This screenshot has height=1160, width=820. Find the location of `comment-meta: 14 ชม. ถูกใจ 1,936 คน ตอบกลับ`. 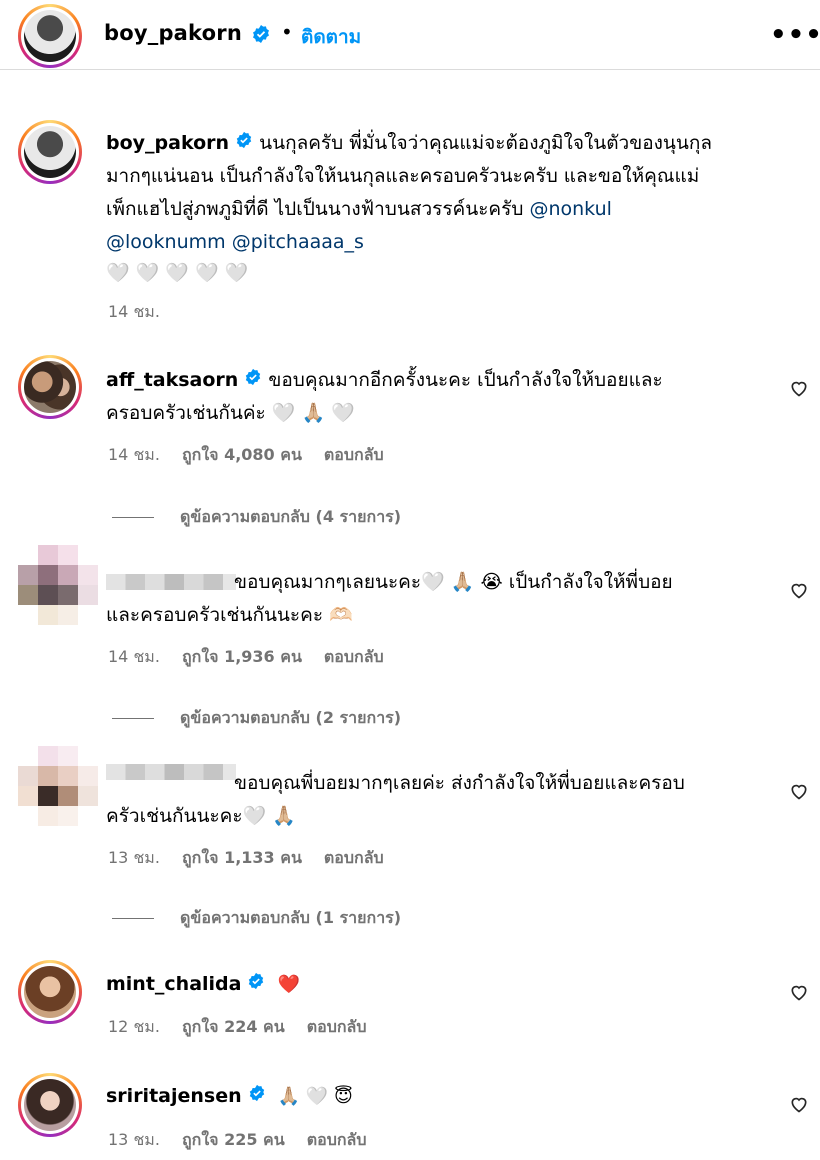

comment-meta: 14 ชม. ถูกใจ 1,936 คน ตอบกลับ is located at coordinates (246, 657).